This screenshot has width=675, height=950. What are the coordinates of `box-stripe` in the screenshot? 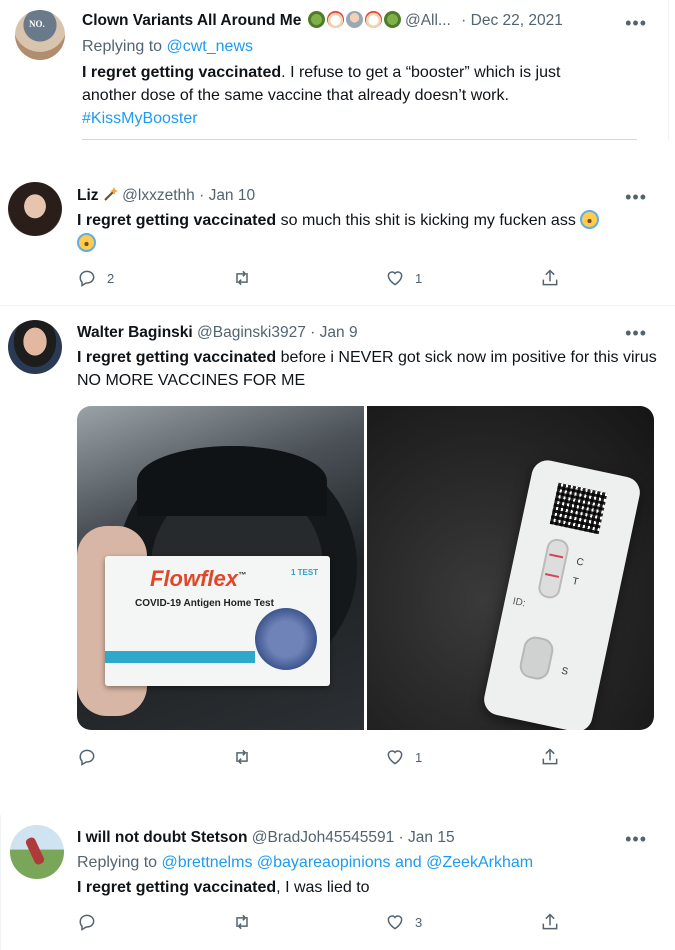 It's located at (180, 657).